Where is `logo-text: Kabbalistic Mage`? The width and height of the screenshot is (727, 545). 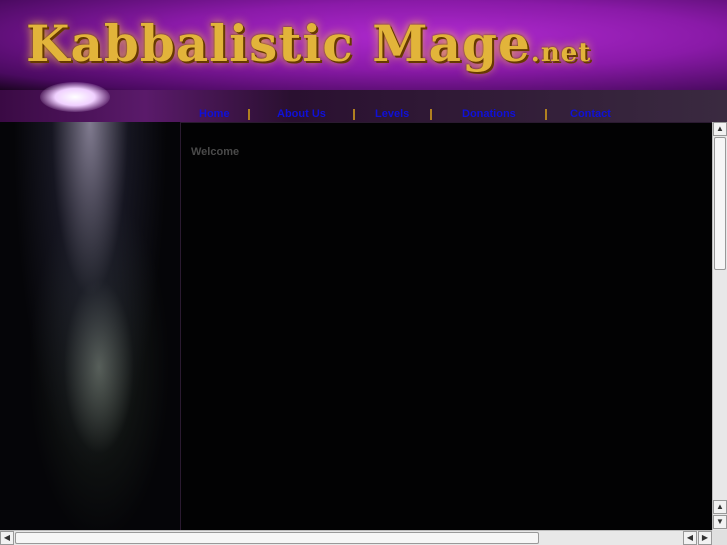
logo-text: Kabbalistic Mage is located at coordinates (278, 43).